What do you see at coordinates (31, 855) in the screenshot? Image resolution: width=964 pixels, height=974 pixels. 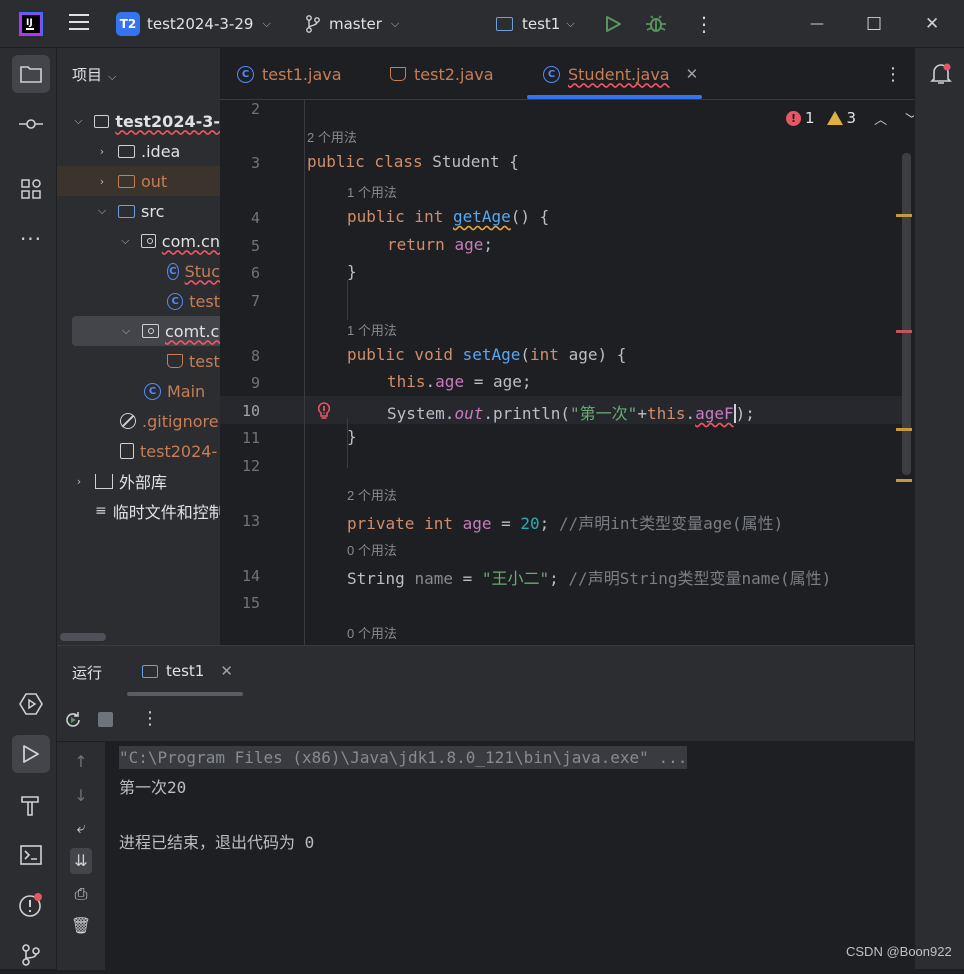 I see `terminal-tool-button` at bounding box center [31, 855].